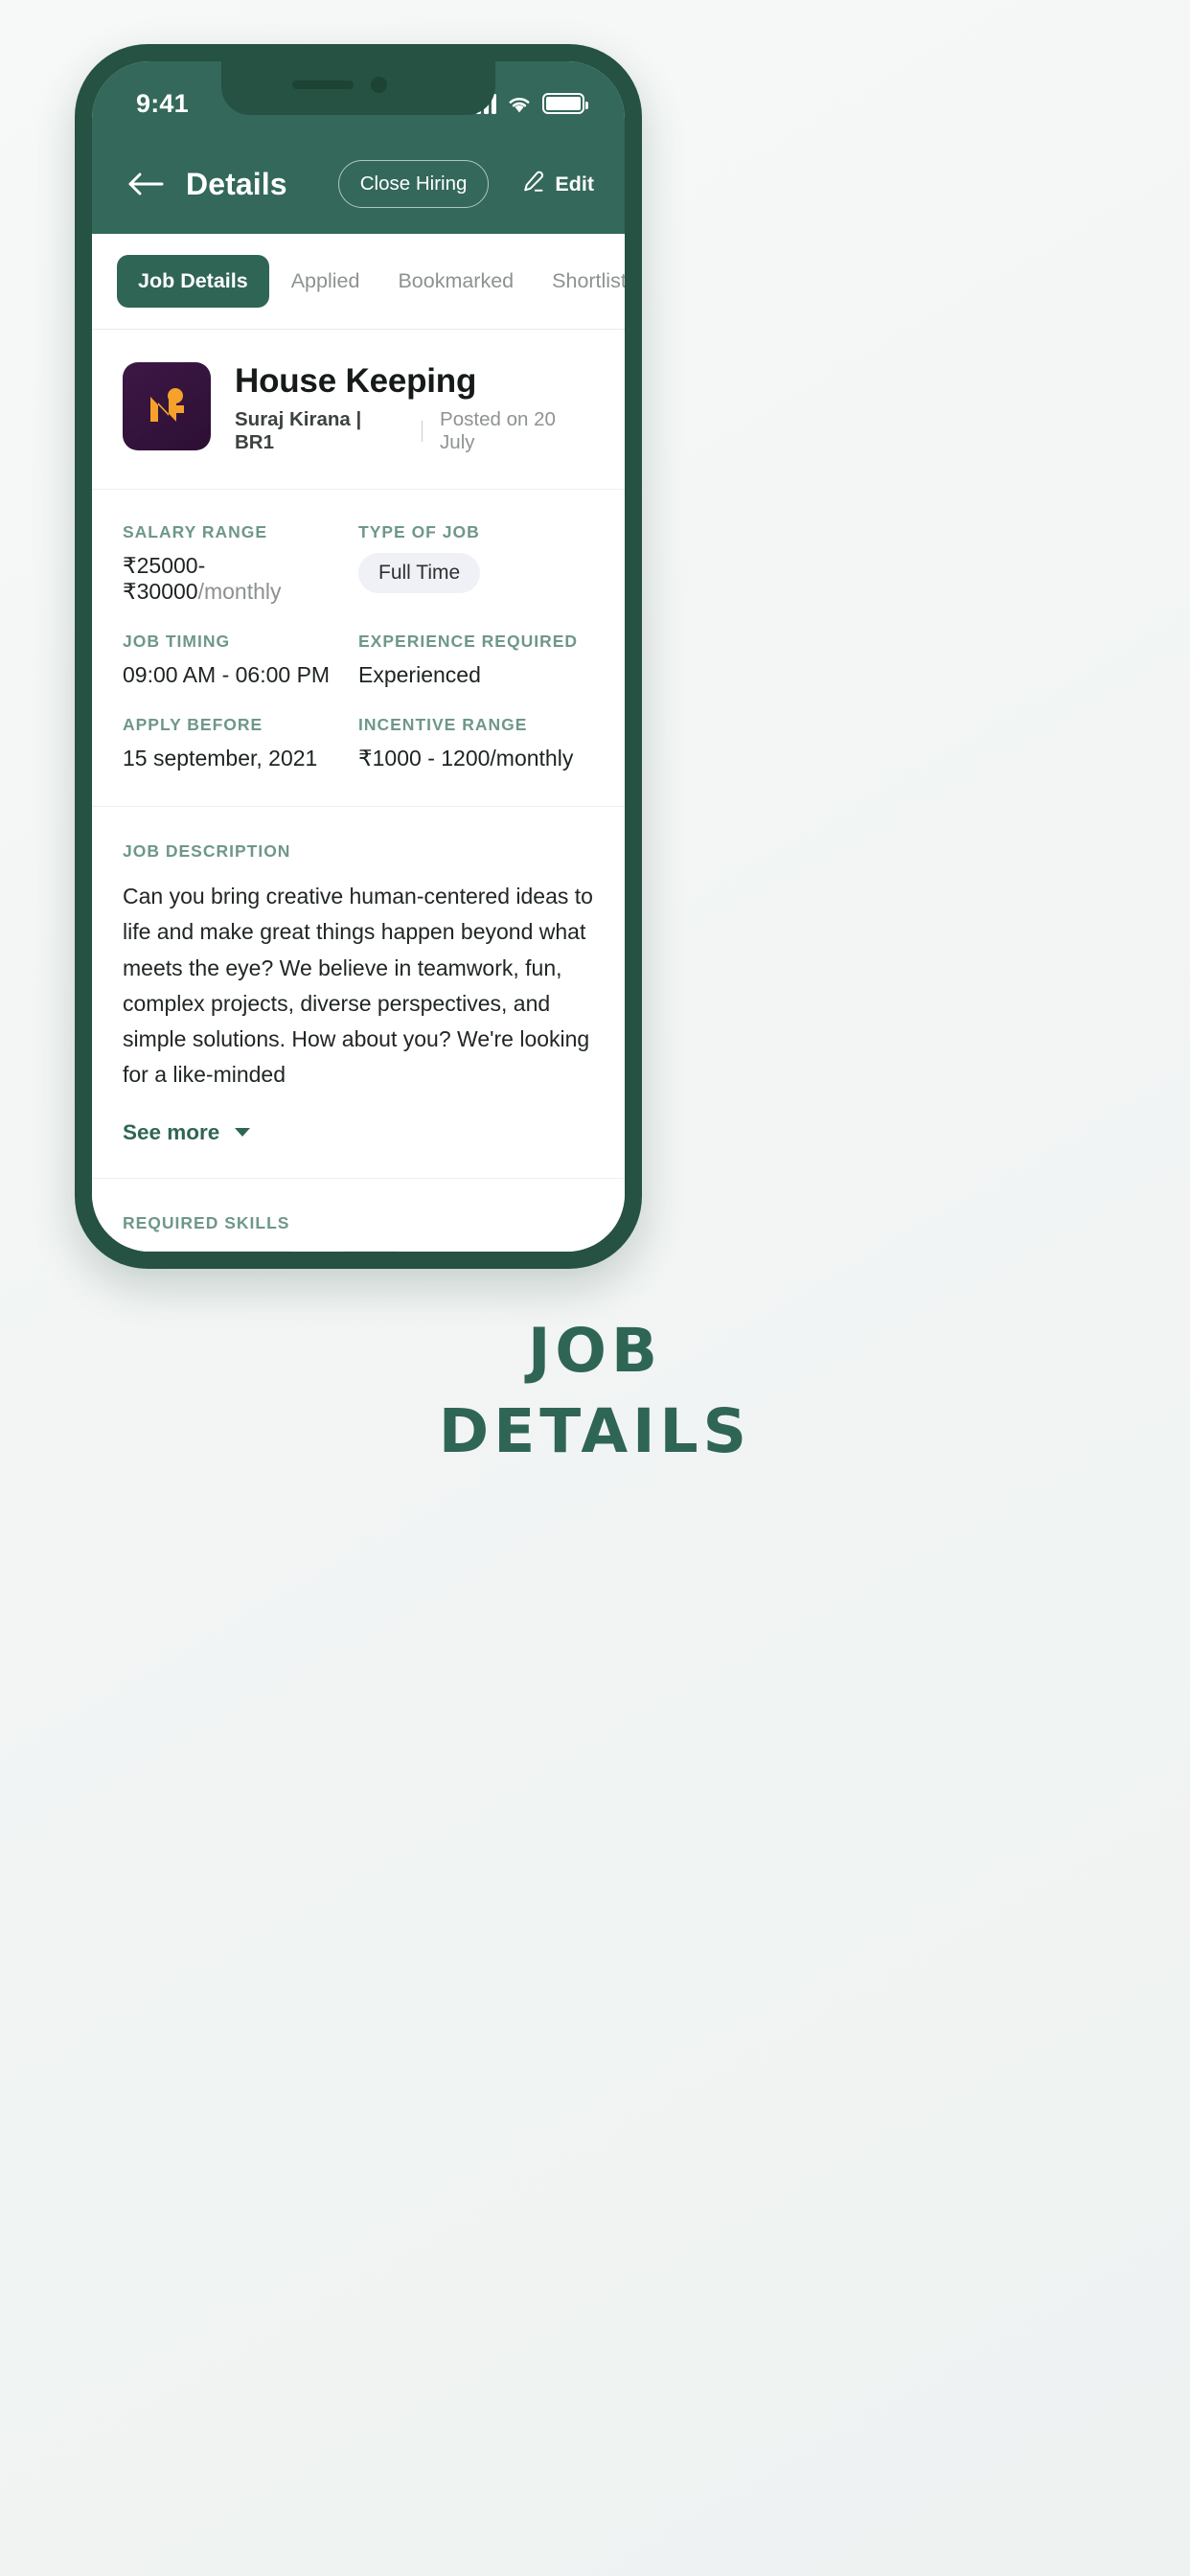  Describe the element at coordinates (195, 532) in the screenshot. I see `info-label: Salary Range` at that location.